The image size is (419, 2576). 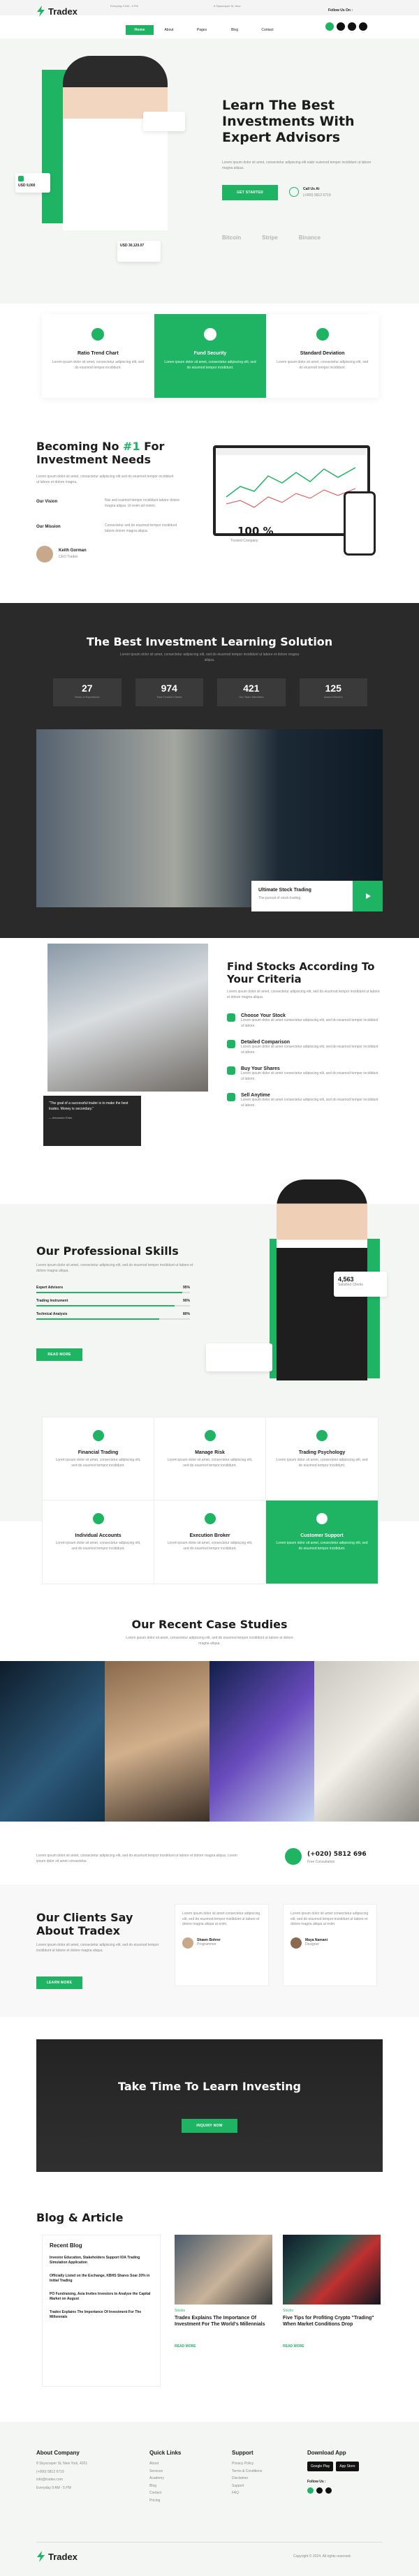 What do you see at coordinates (340, 10) in the screenshot?
I see `topbar-follow: Follow Us On :` at bounding box center [340, 10].